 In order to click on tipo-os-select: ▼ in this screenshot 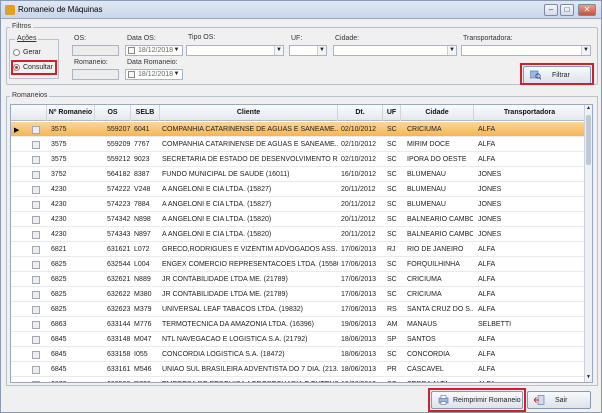, I will do `click(235, 50)`.